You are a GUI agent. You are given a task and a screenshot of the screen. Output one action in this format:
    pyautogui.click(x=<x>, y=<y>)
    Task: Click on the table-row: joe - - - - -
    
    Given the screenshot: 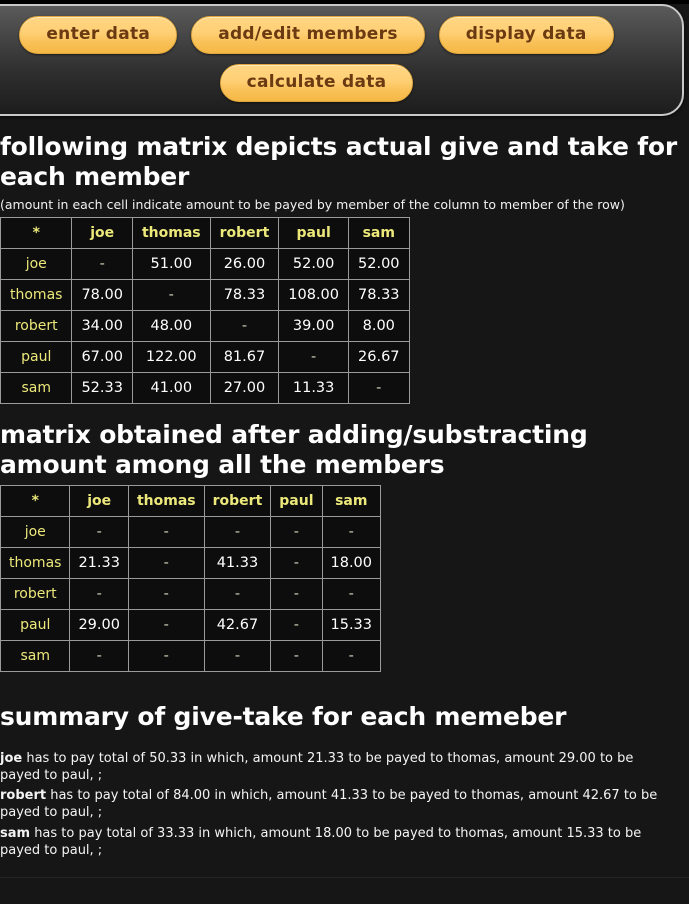 What is the action you would take?
    pyautogui.click(x=191, y=532)
    